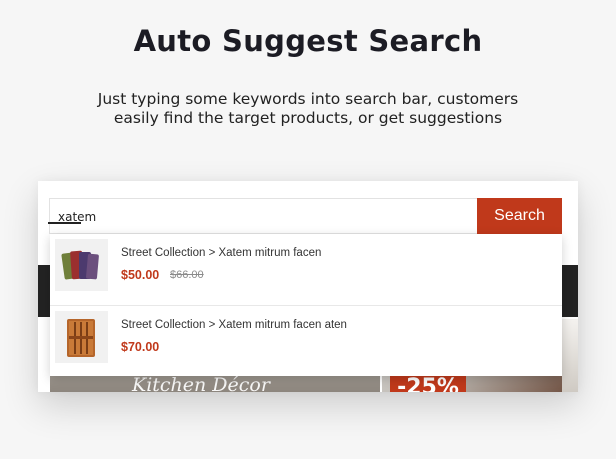  What do you see at coordinates (140, 347) in the screenshot?
I see `suggestion-price: $70.00` at bounding box center [140, 347].